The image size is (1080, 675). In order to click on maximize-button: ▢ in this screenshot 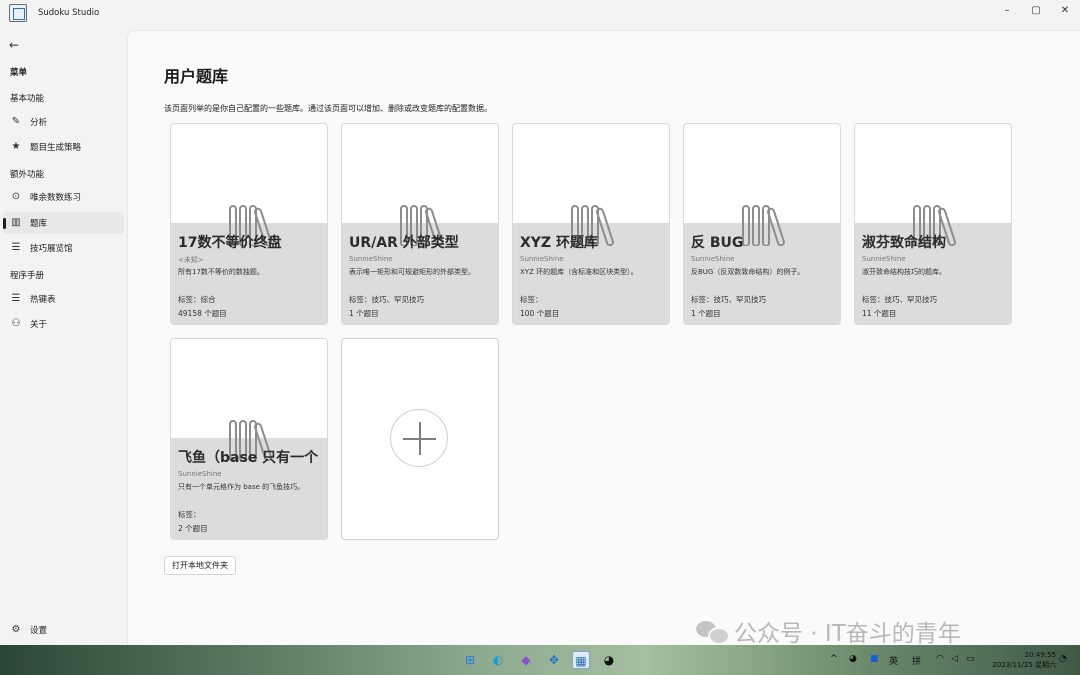, I will do `click(1036, 11)`.